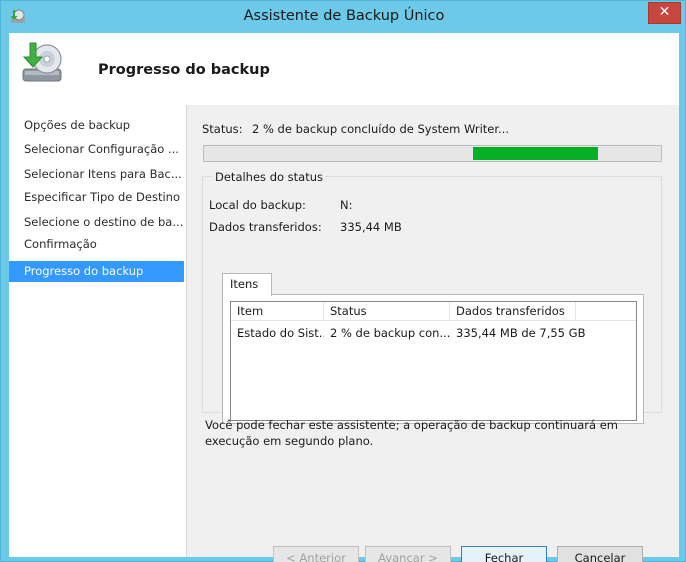 This screenshot has width=686, height=562. What do you see at coordinates (96, 197) in the screenshot?
I see `nav-item-destination-type: Especificar Tipo de Destino` at bounding box center [96, 197].